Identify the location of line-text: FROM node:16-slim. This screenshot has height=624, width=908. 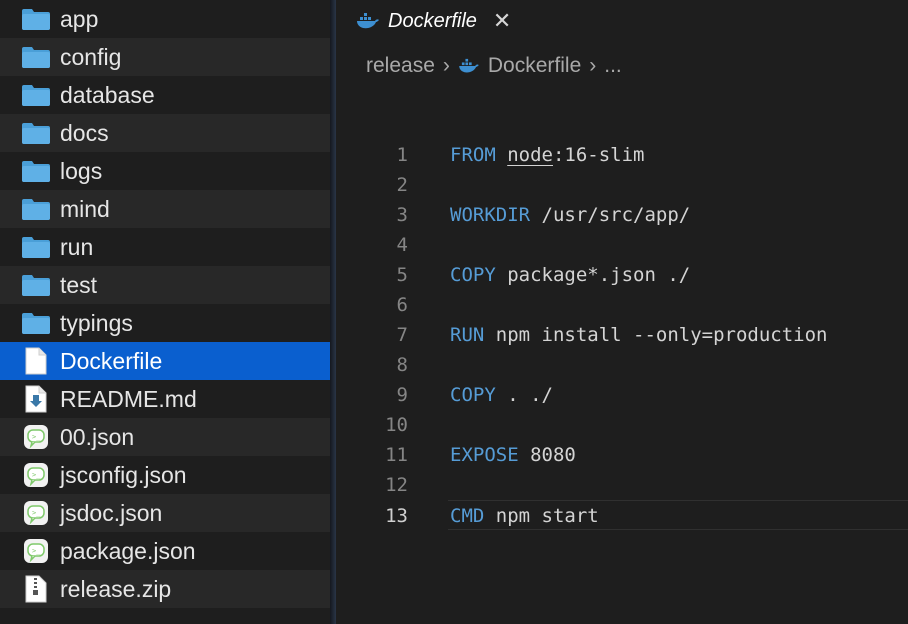
(547, 155).